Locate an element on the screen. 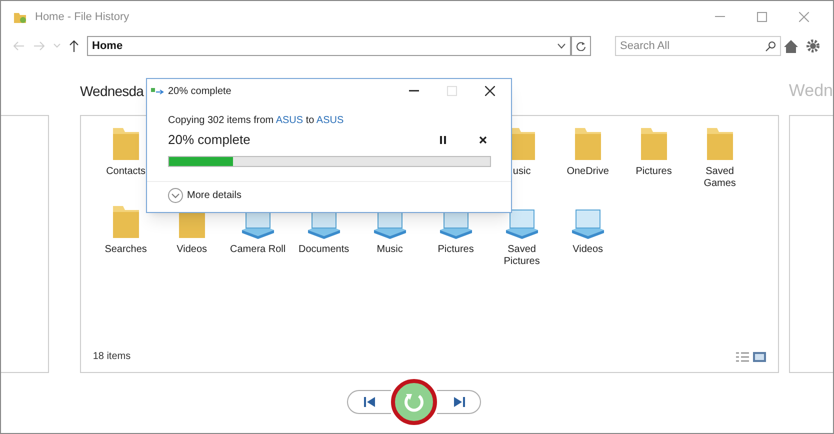 The height and width of the screenshot is (434, 834). skip-back-icon is located at coordinates (370, 402).